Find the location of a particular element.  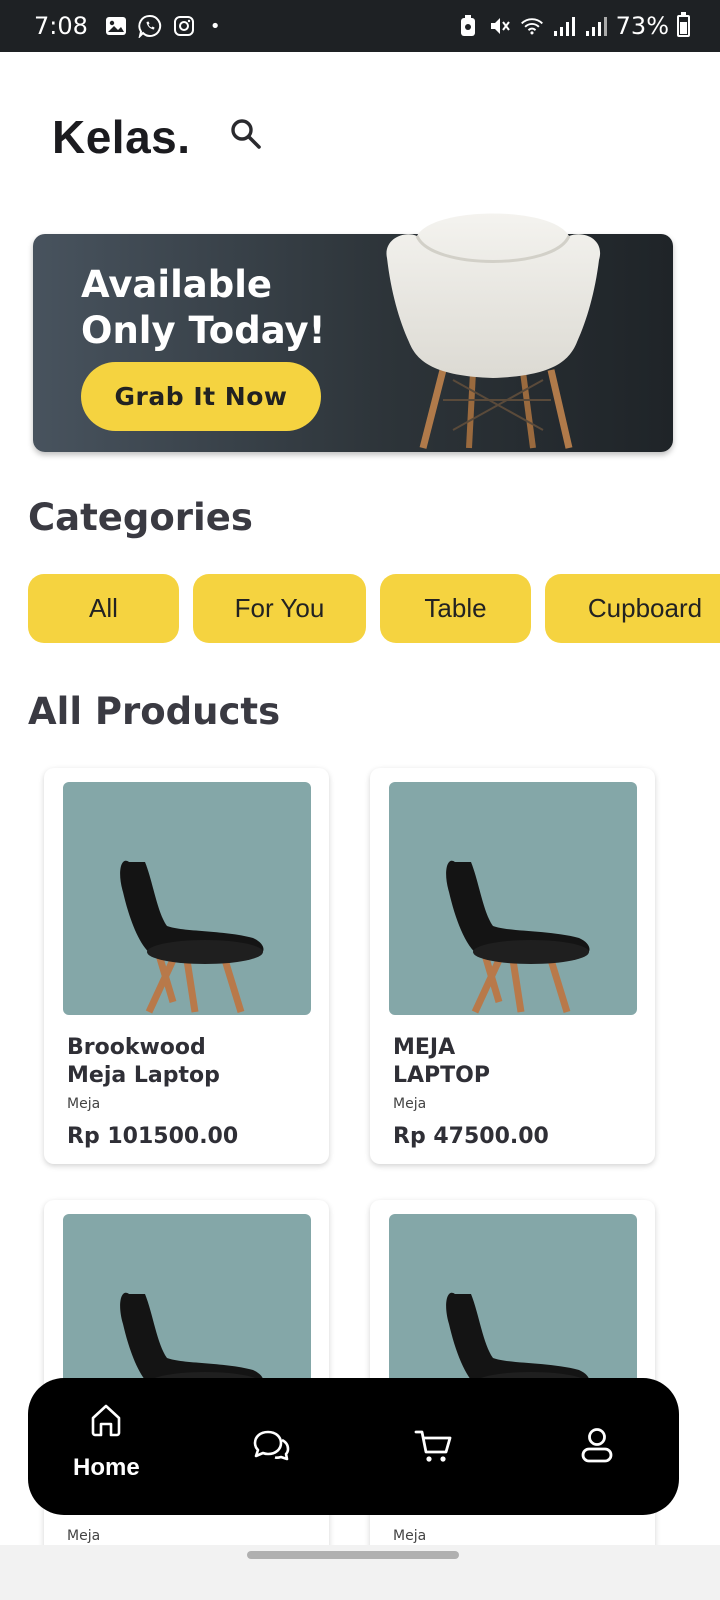

whatsapp-icon is located at coordinates (150, 26).